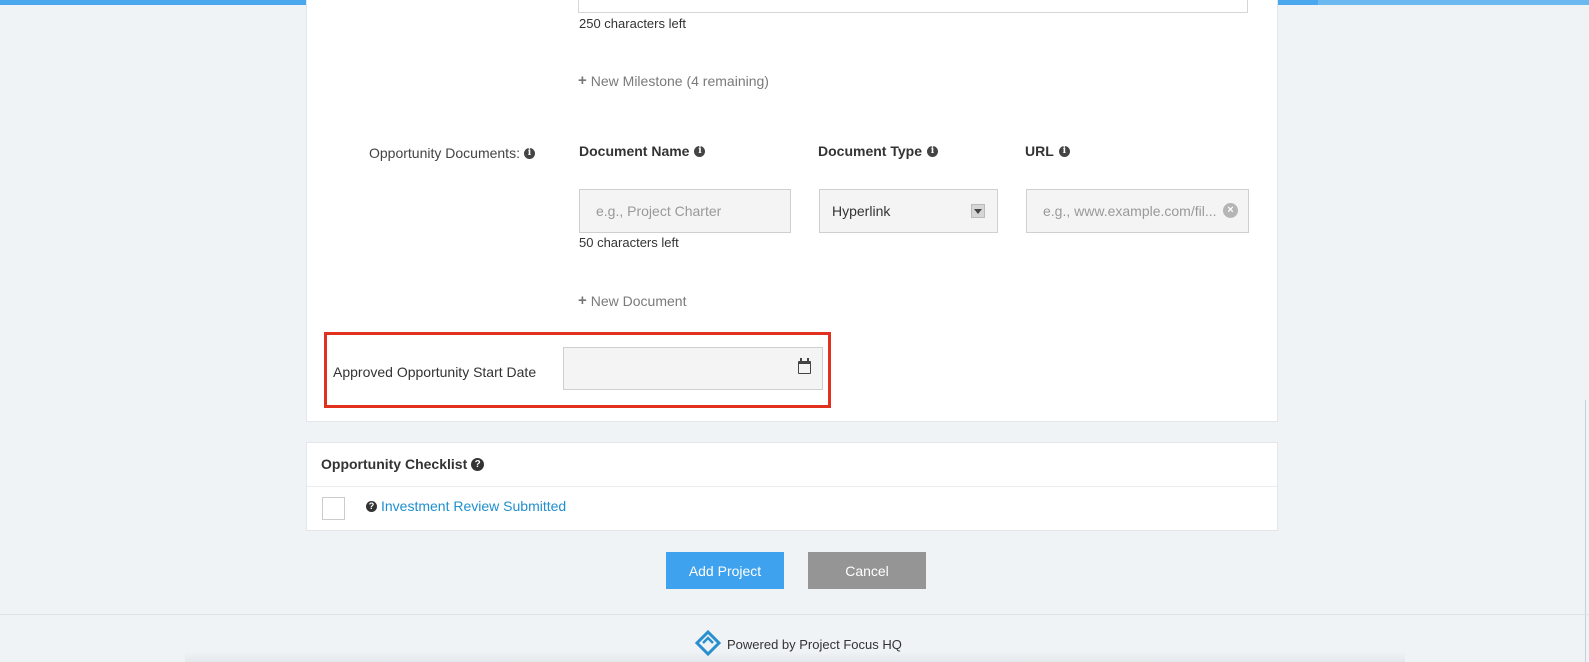 The height and width of the screenshot is (662, 1589). I want to click on cancel-button: Cancel, so click(867, 570).